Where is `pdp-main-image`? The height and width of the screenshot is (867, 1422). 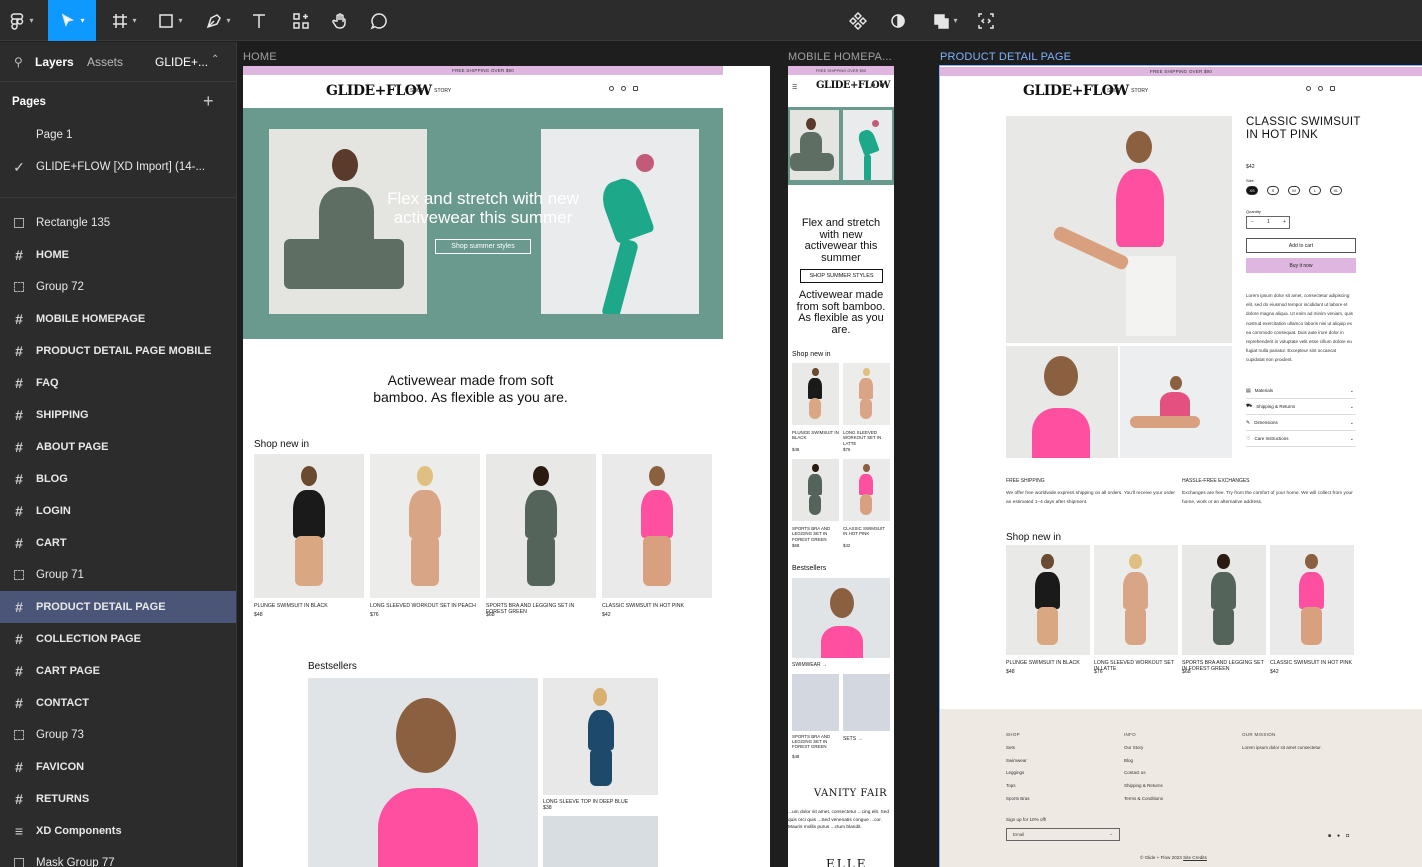
pdp-main-image is located at coordinates (1119, 229).